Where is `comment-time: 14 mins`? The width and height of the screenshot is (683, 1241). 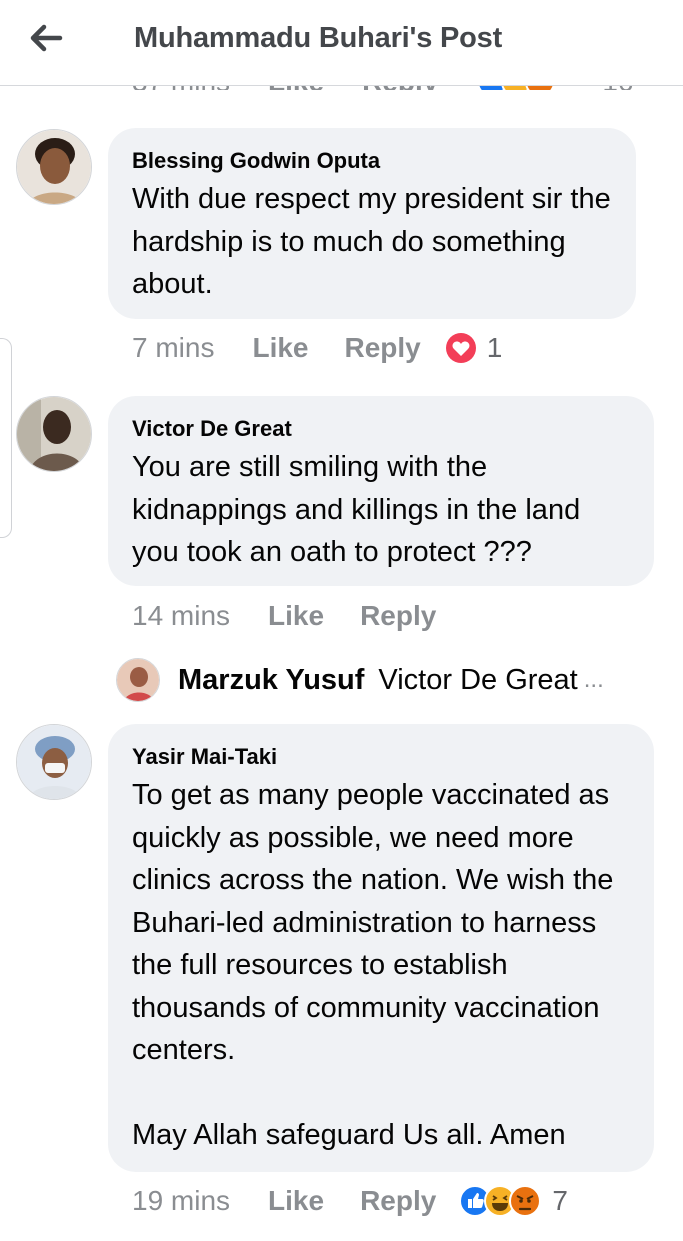
comment-time: 14 mins is located at coordinates (181, 615).